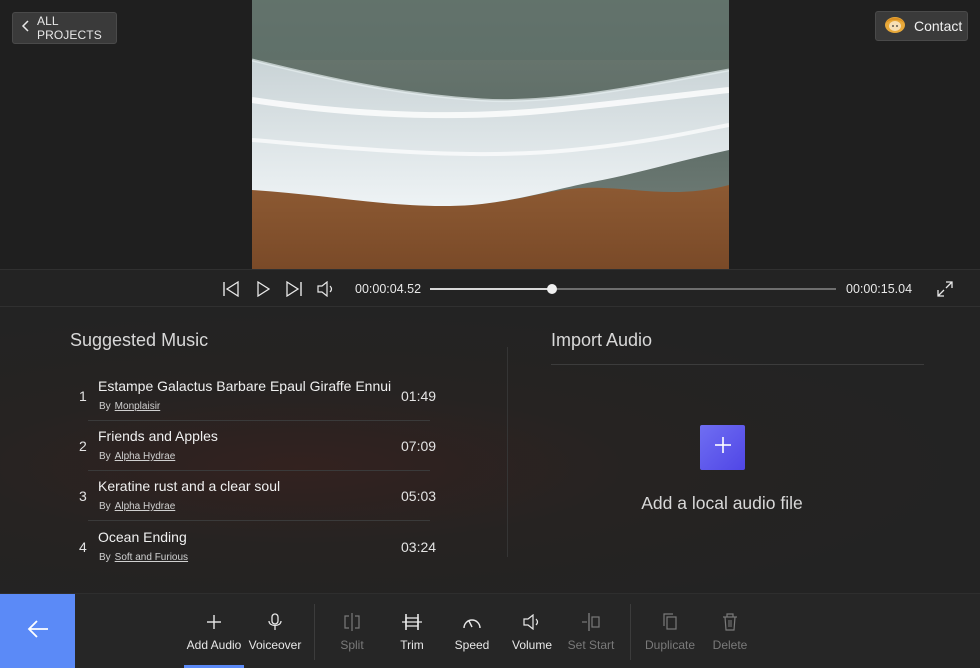  What do you see at coordinates (352, 645) in the screenshot?
I see `split-label: Split` at bounding box center [352, 645].